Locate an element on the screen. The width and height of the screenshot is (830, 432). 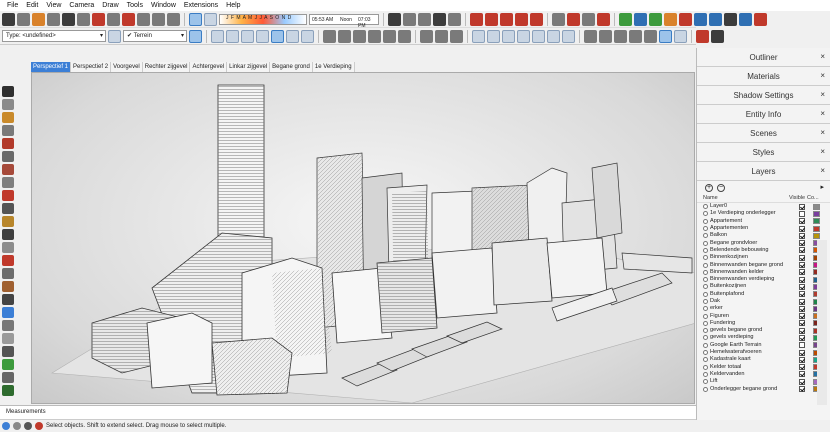
select-tool-icon is located at coordinates (8, 19).